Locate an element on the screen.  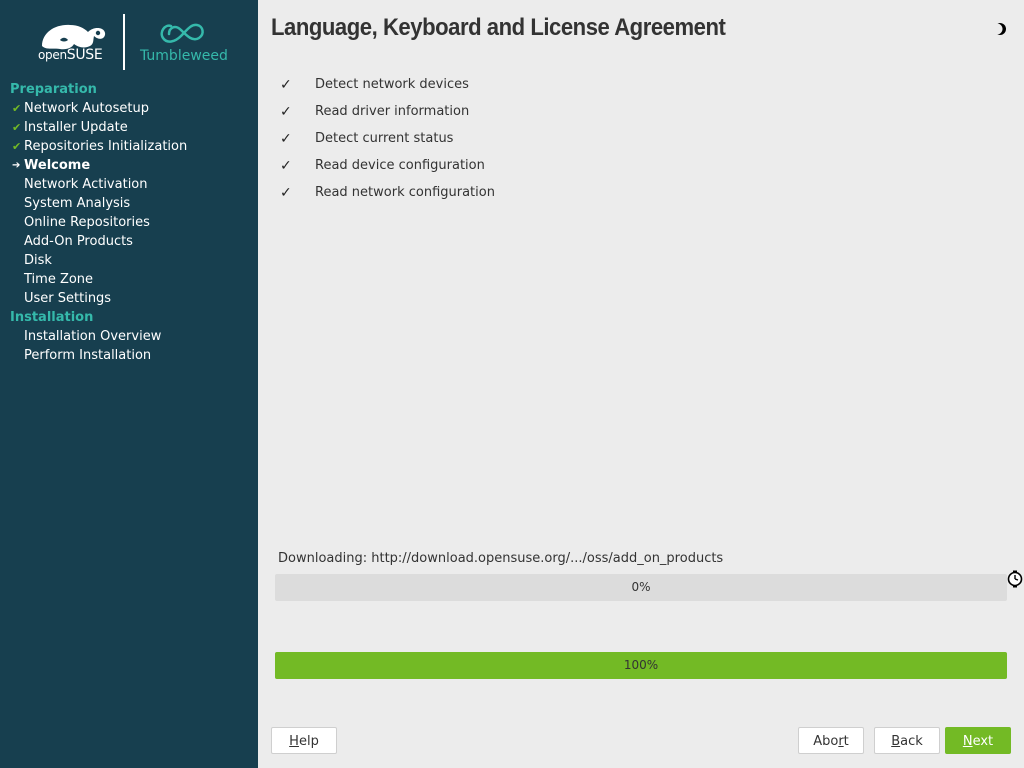
sidebar-step-disk: Disk is located at coordinates (129, 260).